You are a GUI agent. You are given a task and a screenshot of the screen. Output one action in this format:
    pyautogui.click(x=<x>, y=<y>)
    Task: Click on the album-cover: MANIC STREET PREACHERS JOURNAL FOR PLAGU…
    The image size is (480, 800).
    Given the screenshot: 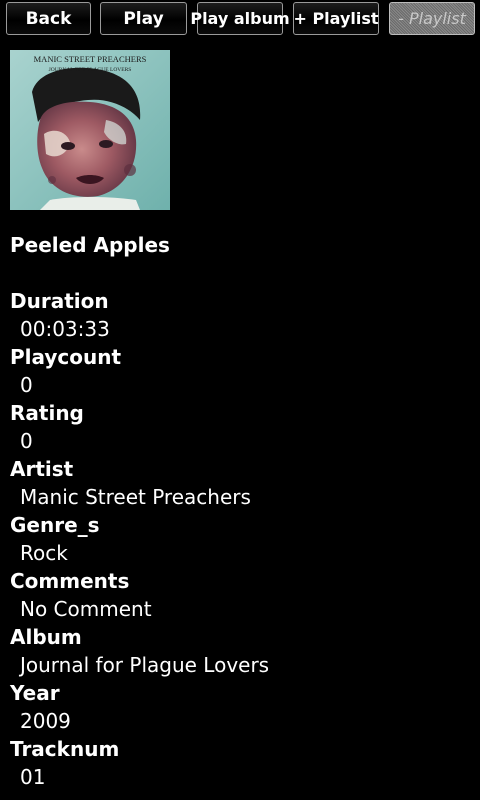 What is the action you would take?
    pyautogui.click(x=90, y=130)
    